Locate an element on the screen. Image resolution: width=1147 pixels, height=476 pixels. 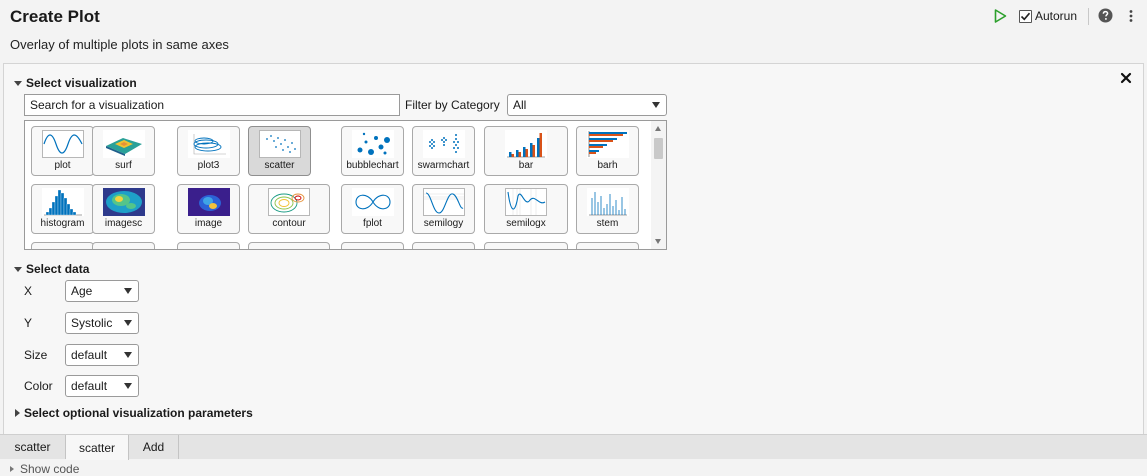
gallery-tile-bar: bar is located at coordinates (526, 151).